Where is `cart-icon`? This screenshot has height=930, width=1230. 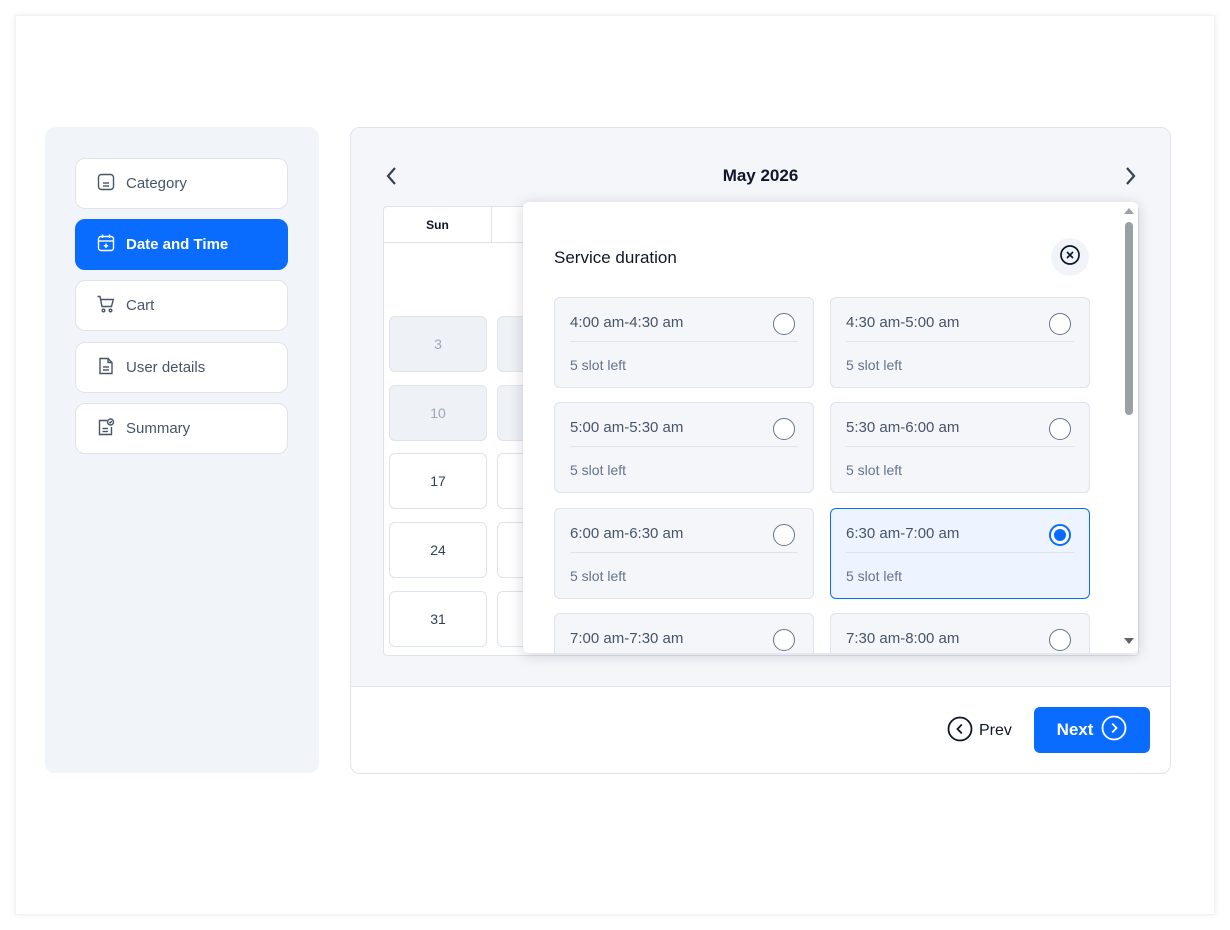 cart-icon is located at coordinates (106, 306).